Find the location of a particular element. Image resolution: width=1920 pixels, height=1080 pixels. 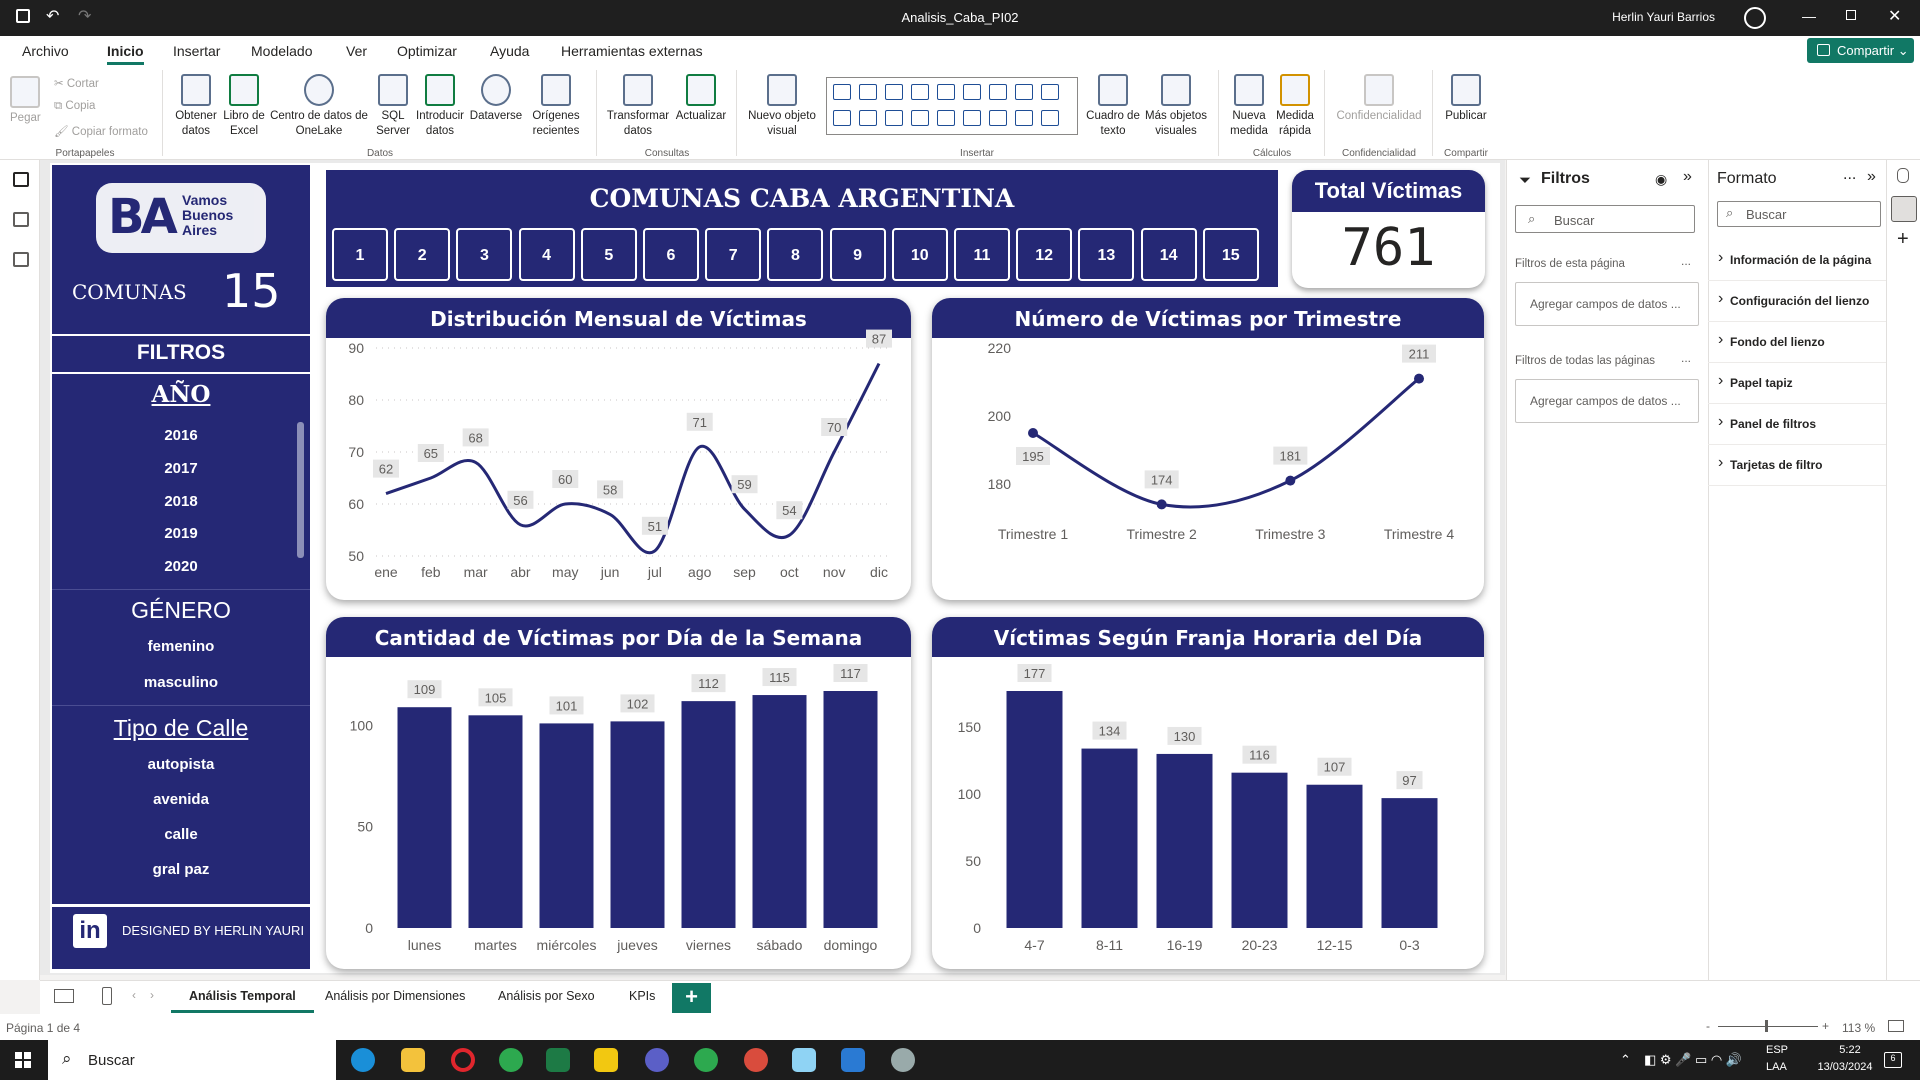

page-tab-kpis: KPIs is located at coordinates (642, 996).